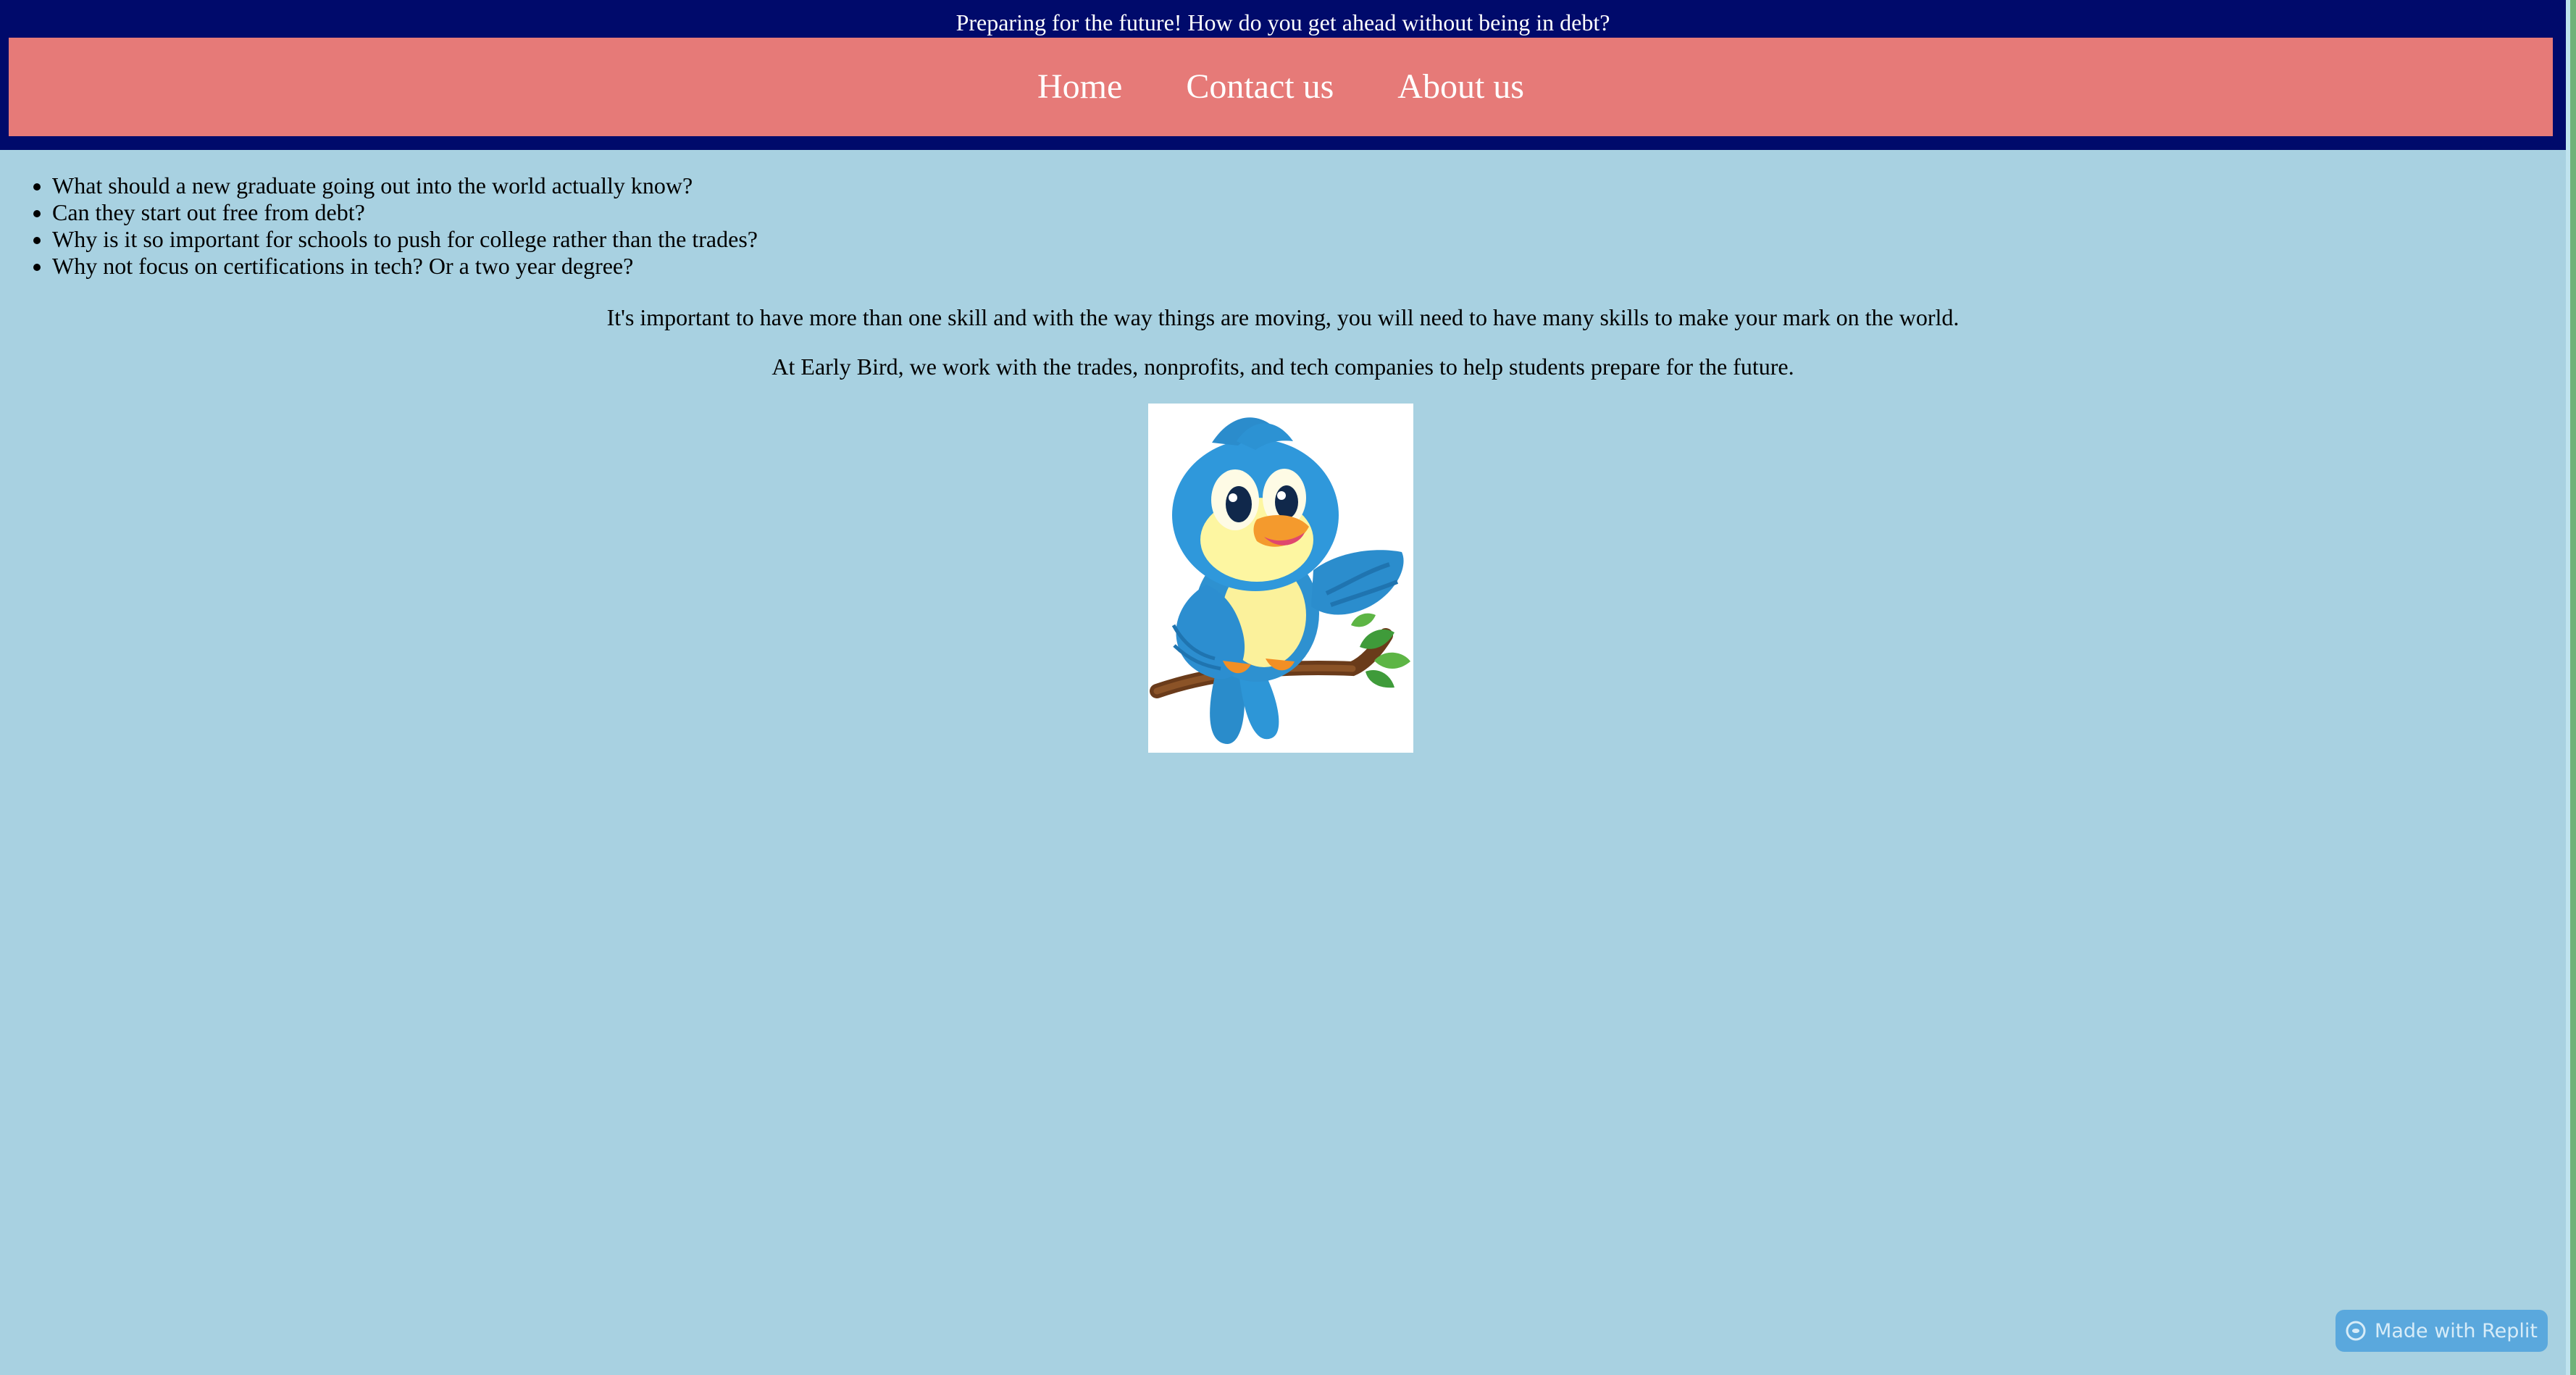 This screenshot has height=1375, width=2576. Describe the element at coordinates (2573, 688) in the screenshot. I see `page-edge-strip` at that location.